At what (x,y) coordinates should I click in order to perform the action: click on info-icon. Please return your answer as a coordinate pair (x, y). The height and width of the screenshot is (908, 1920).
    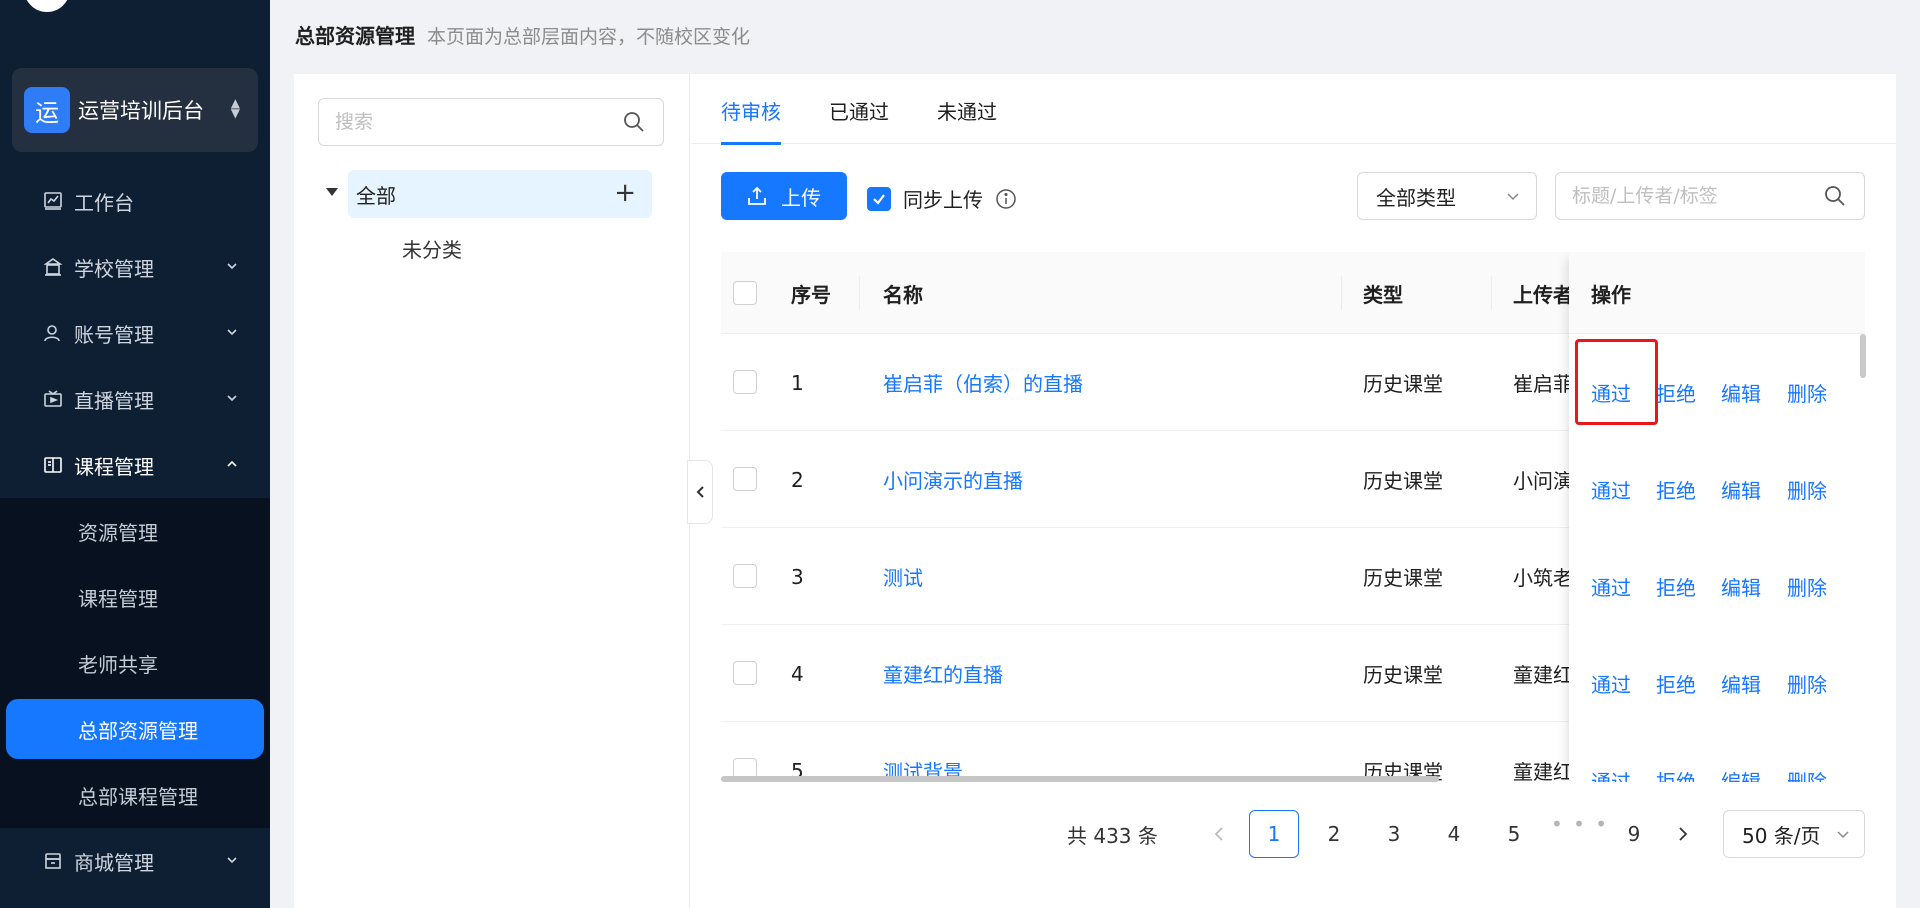
    Looking at the image, I should click on (1006, 199).